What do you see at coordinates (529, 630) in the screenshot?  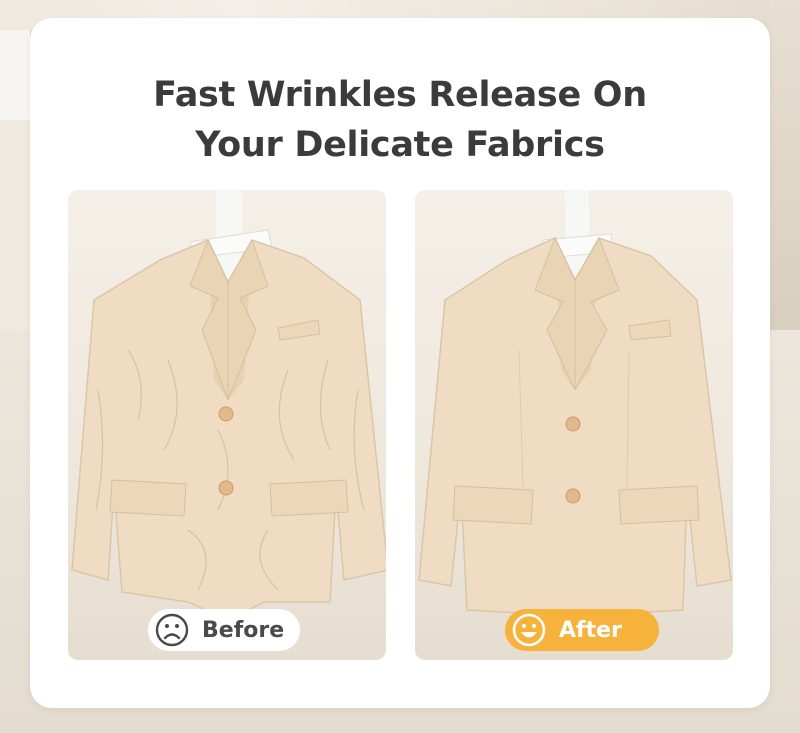 I see `happy-face-icon` at bounding box center [529, 630].